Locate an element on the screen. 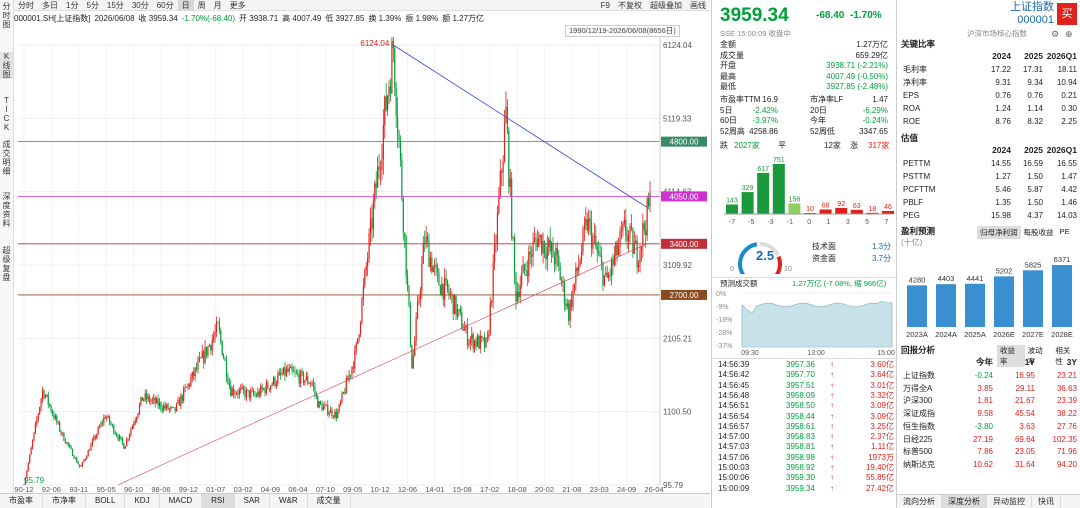 This screenshot has width=1080, height=508. time-tick-label: 96-10 is located at coordinates (133, 489).